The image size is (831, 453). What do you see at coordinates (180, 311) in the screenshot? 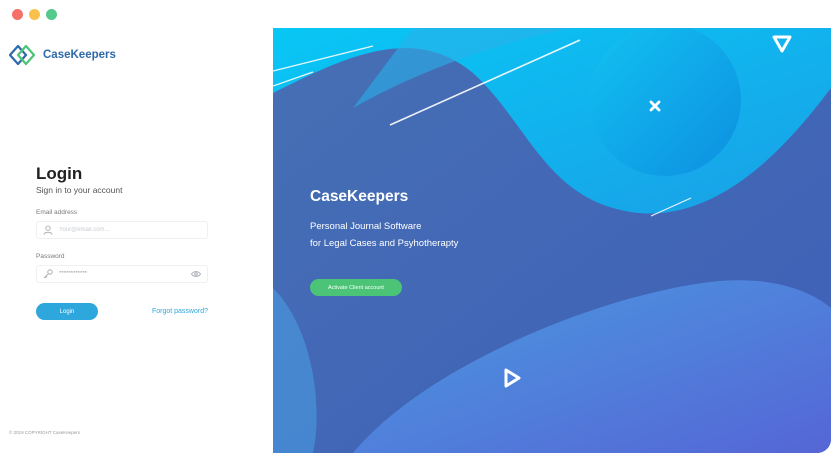
I see `forgot-password-link: Forgot password?` at bounding box center [180, 311].